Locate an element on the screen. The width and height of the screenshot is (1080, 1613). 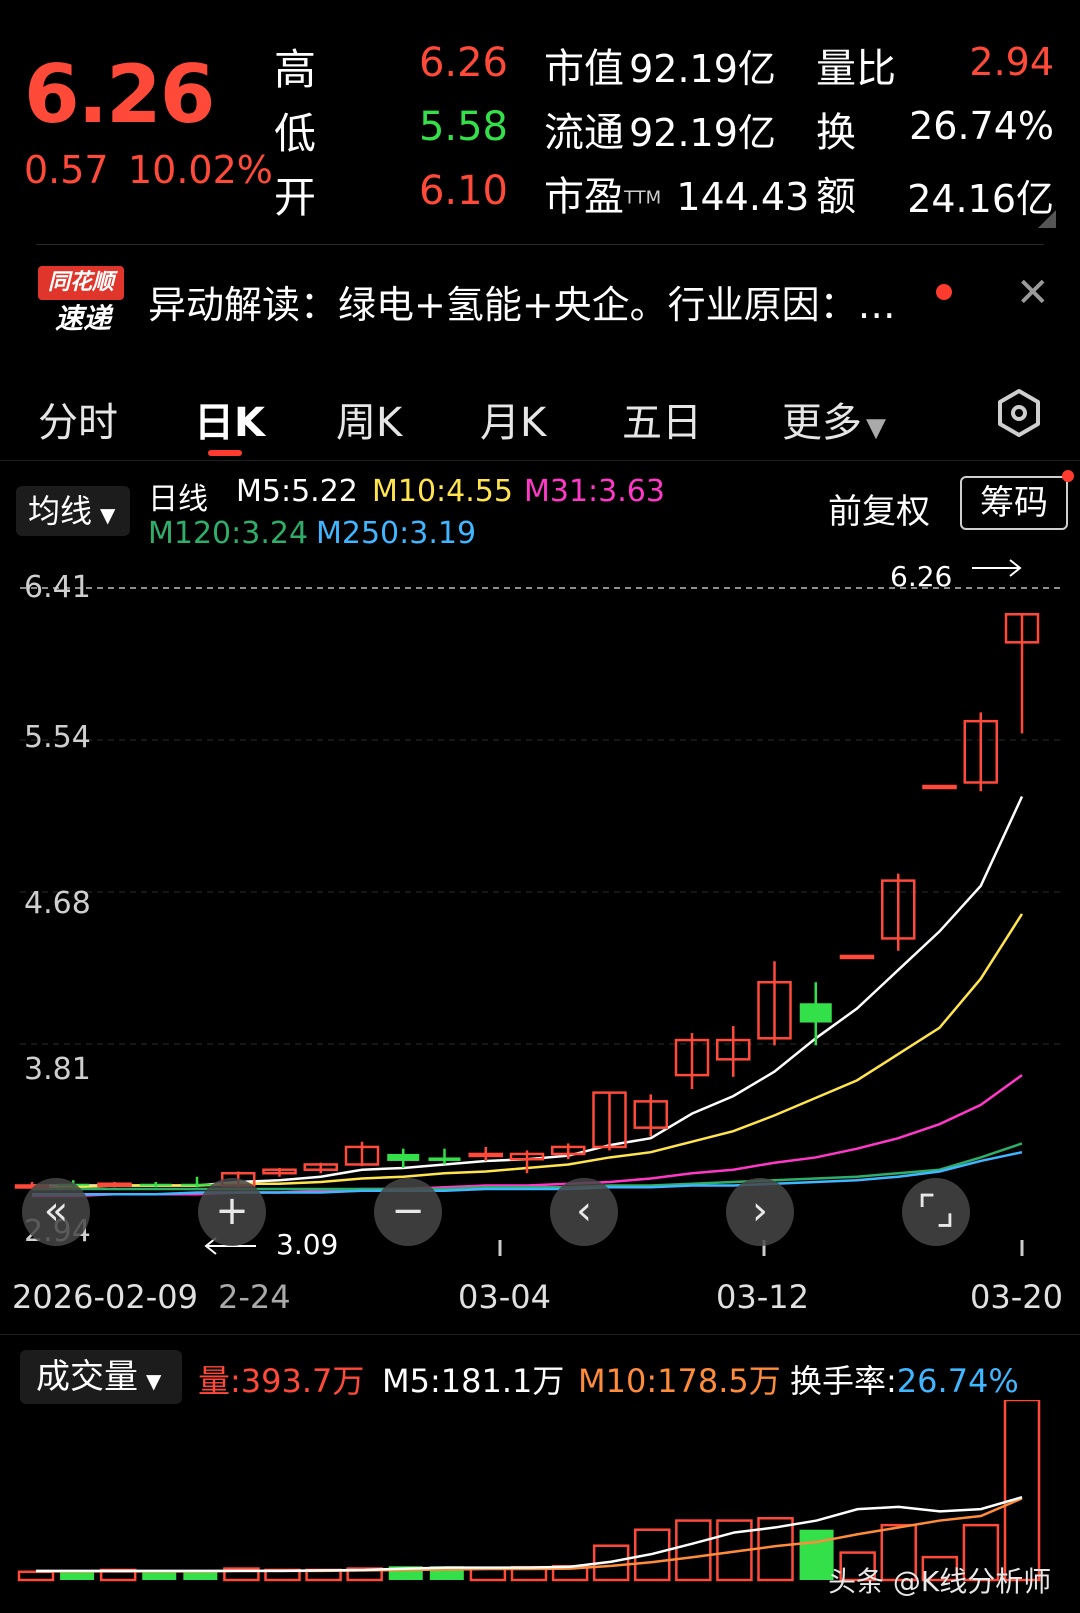
x-tick-label: 2026-02-09 is located at coordinates (105, 1297).